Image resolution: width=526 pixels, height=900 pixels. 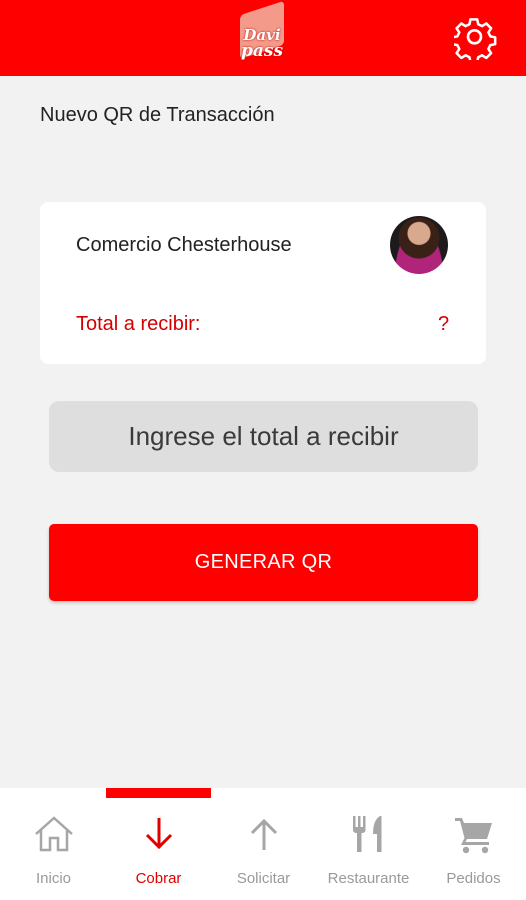 What do you see at coordinates (263, 436) in the screenshot?
I see `amount-input` at bounding box center [263, 436].